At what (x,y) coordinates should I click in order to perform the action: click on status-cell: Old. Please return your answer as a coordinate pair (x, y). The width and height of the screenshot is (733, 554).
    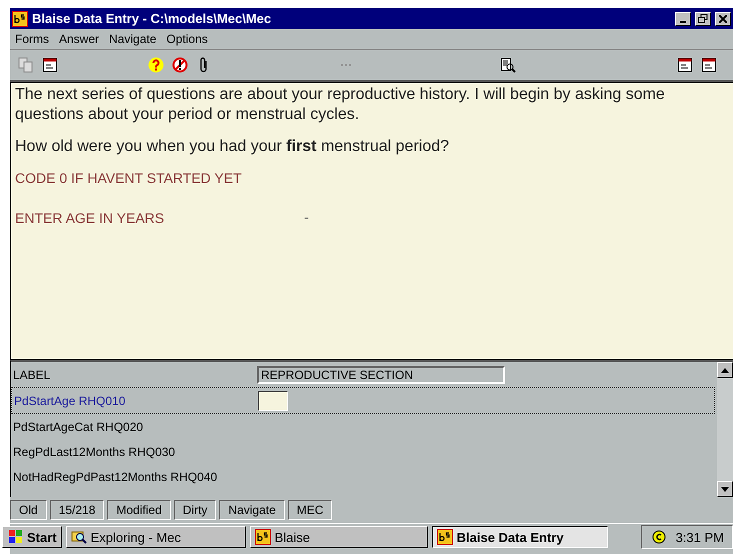
    Looking at the image, I should click on (28, 510).